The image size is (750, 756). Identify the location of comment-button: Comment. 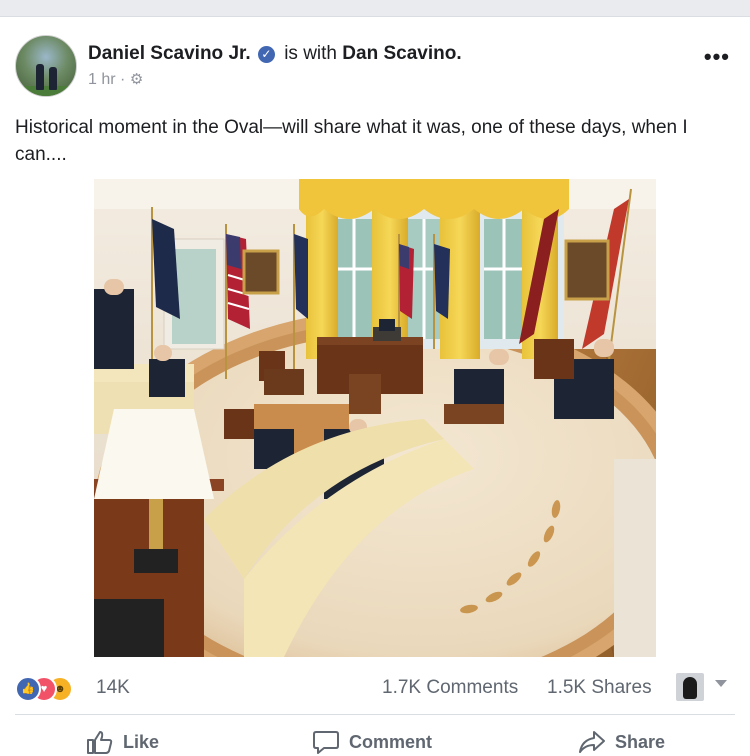
(372, 742).